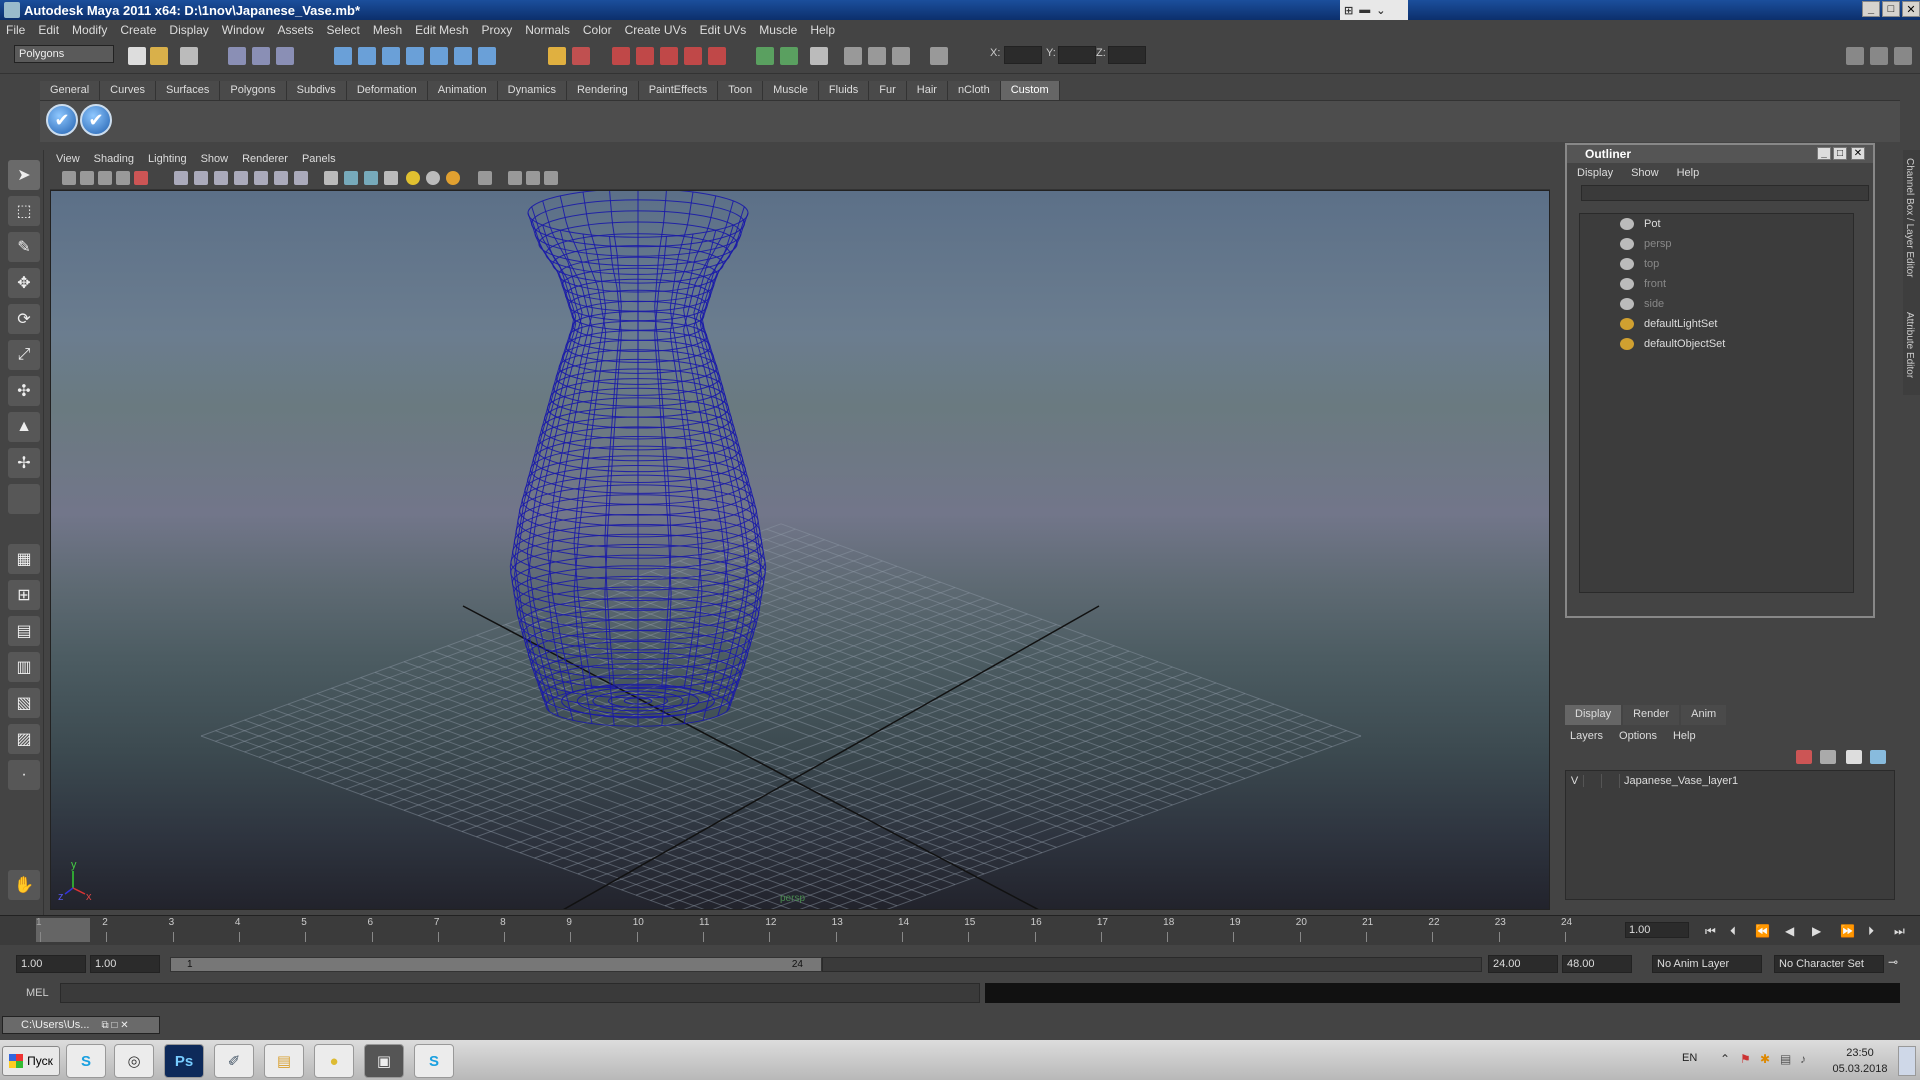  Describe the element at coordinates (1871, 9) in the screenshot. I see `minimize-button: _` at that location.